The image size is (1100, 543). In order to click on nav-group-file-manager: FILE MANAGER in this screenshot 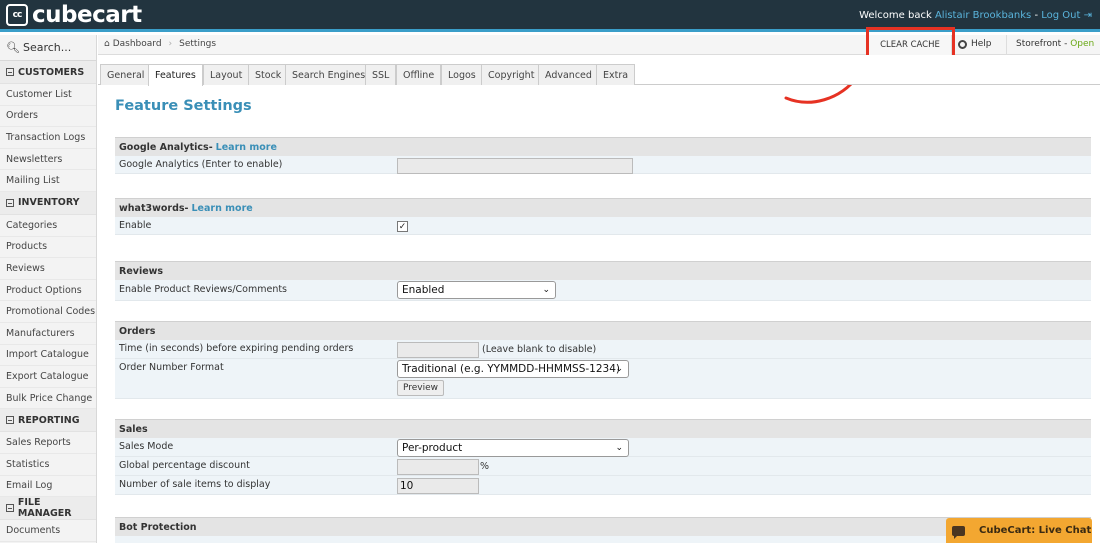, I will do `click(48, 509)`.